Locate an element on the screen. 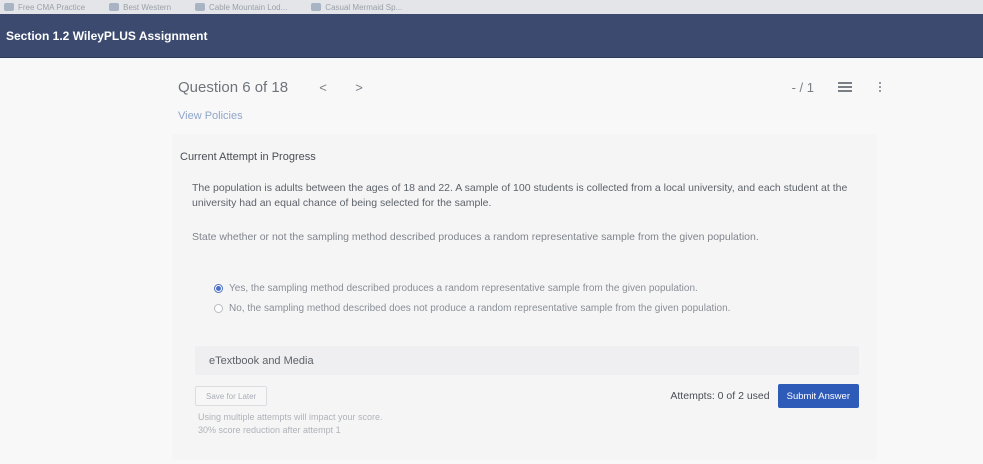 Image resolution: width=983 pixels, height=464 pixels. question-score: - / 1 is located at coordinates (802, 87).